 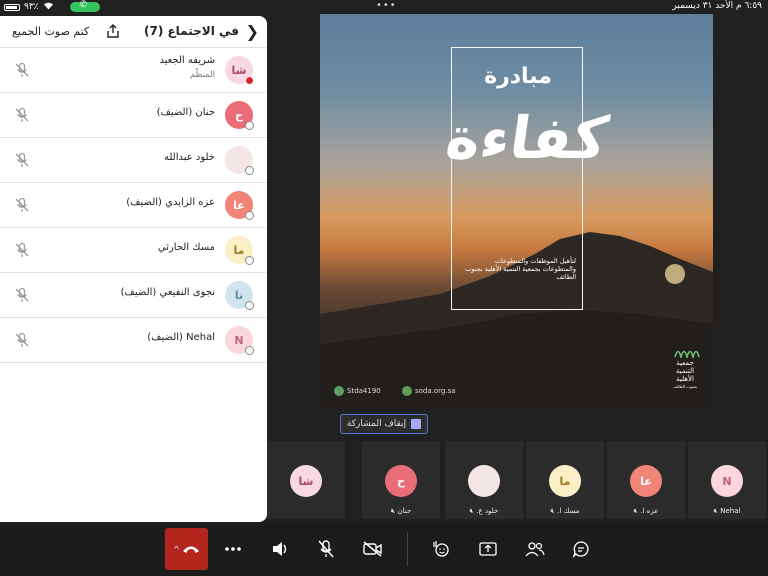 I want to click on status-left: ٩٣٪ ✆, so click(x=52, y=6).